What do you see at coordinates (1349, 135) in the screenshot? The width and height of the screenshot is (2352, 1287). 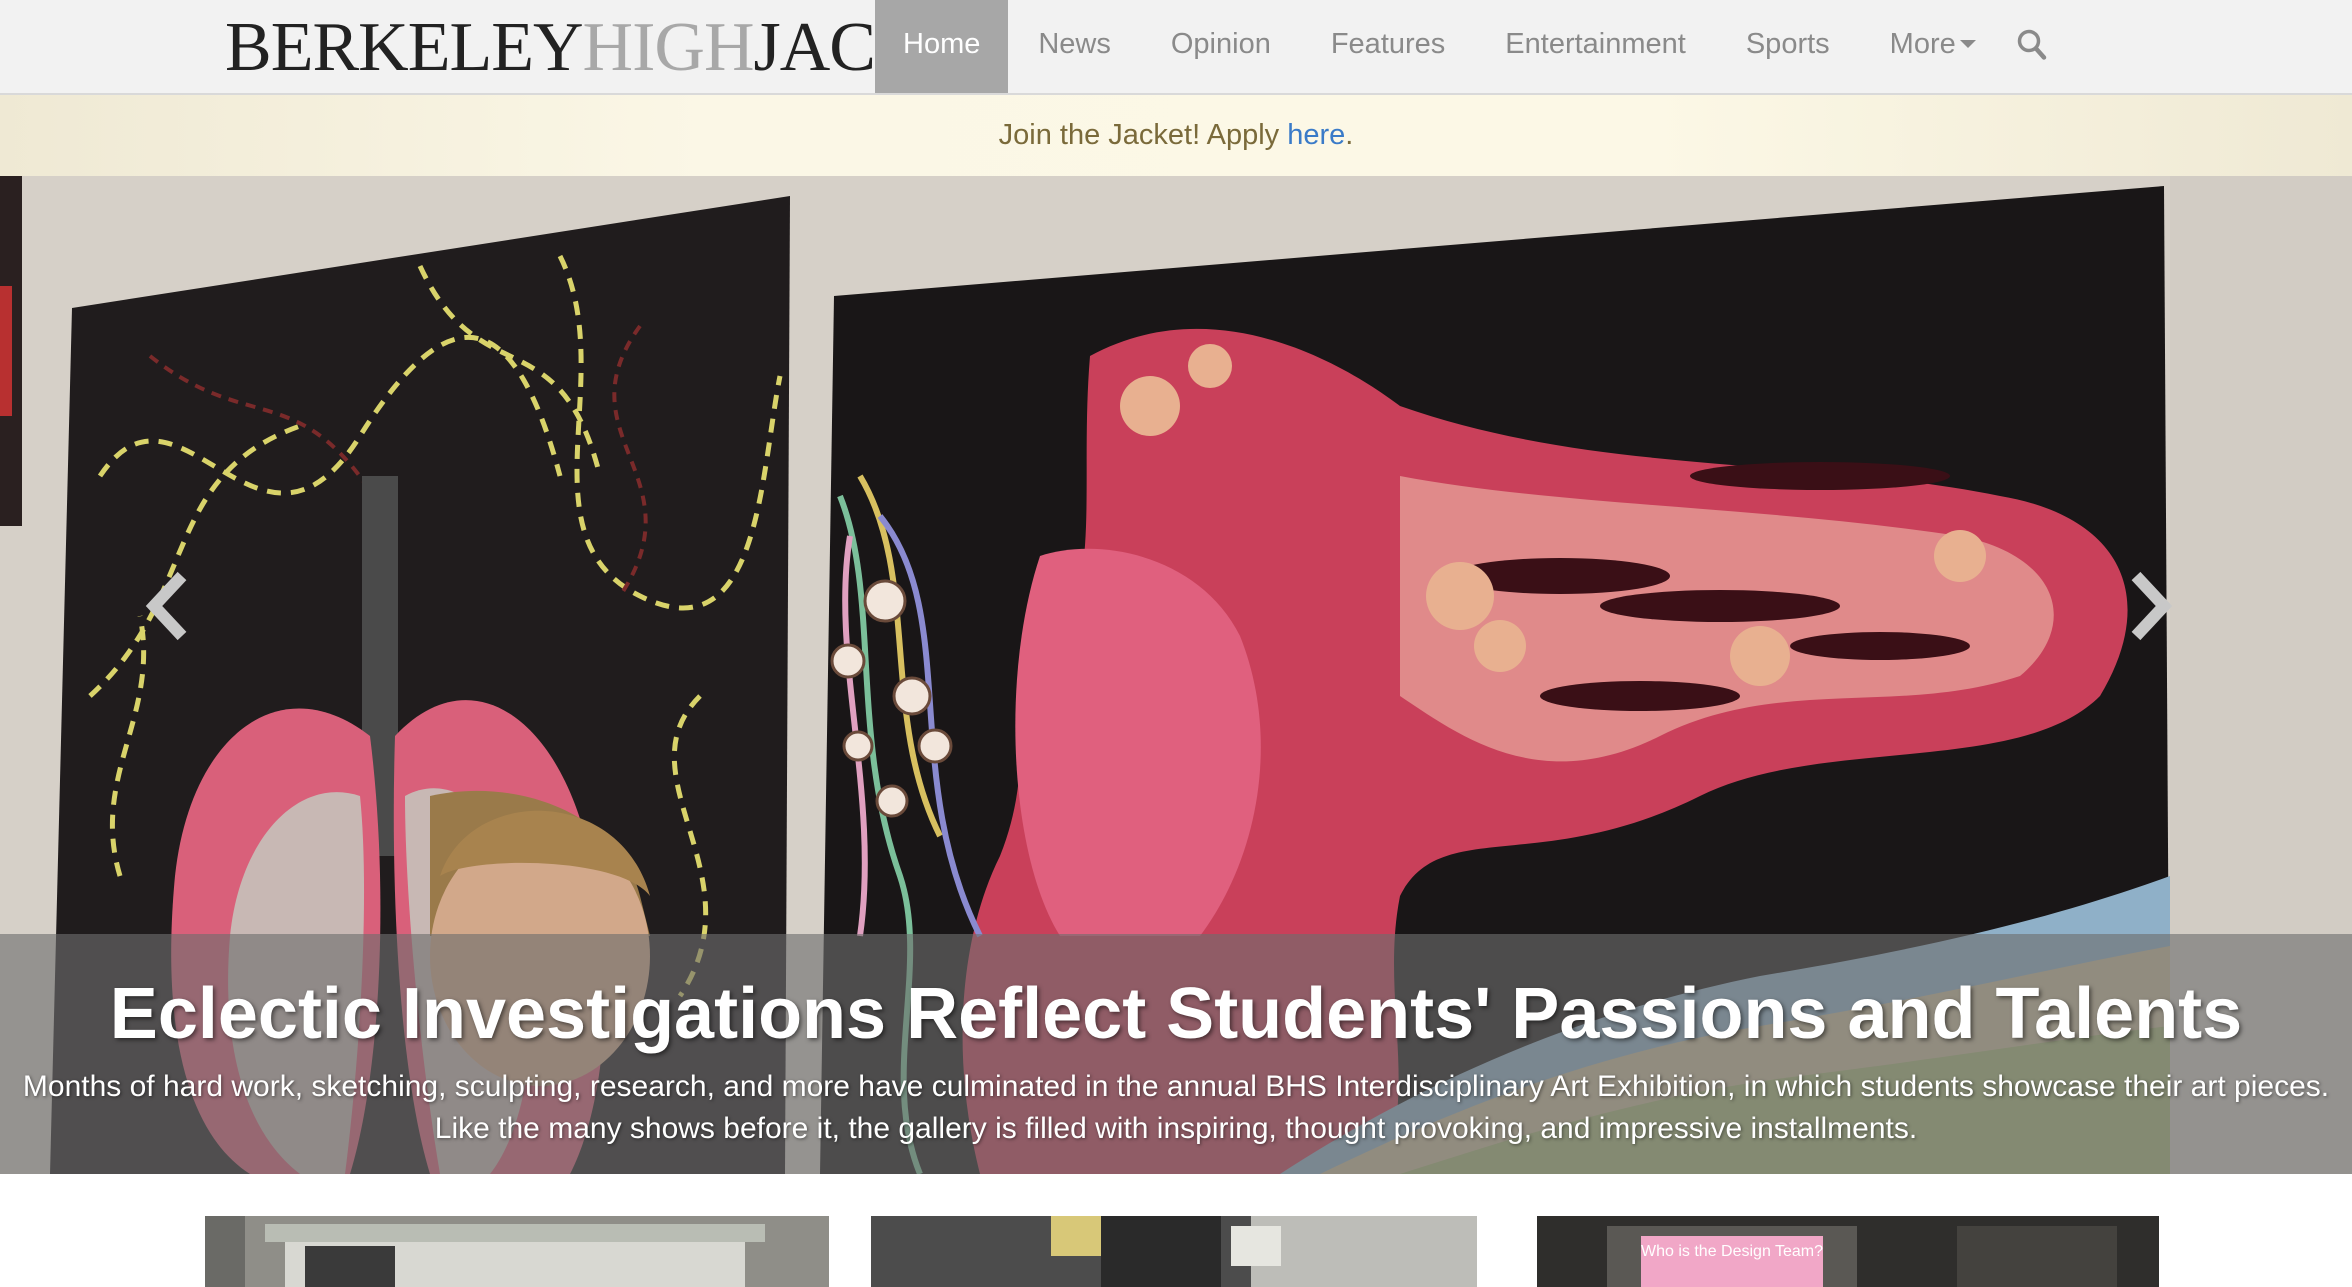 I see `announcement-suffix: .` at bounding box center [1349, 135].